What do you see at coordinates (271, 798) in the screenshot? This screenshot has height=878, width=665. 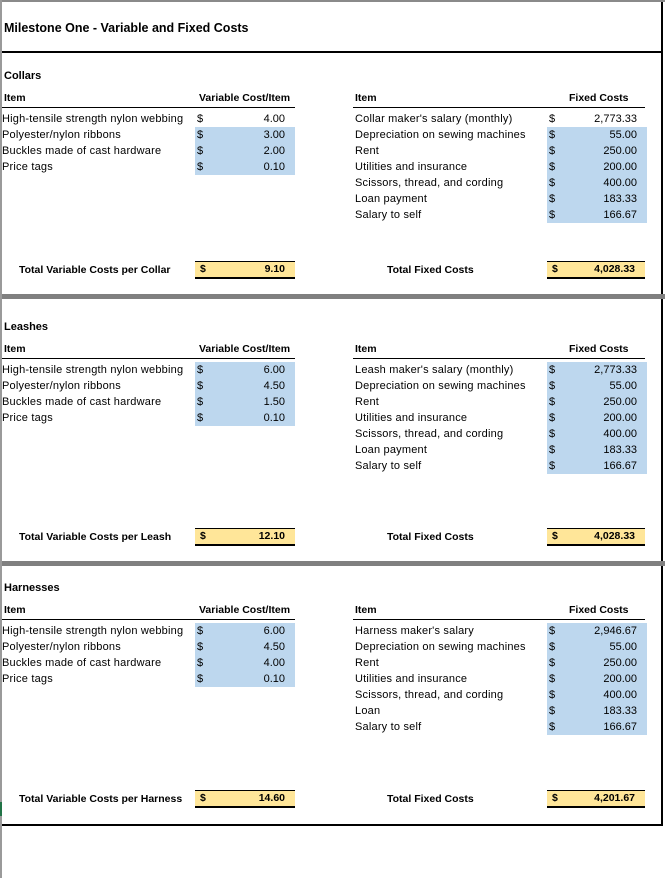 I see `total-variable-value: 14.60` at bounding box center [271, 798].